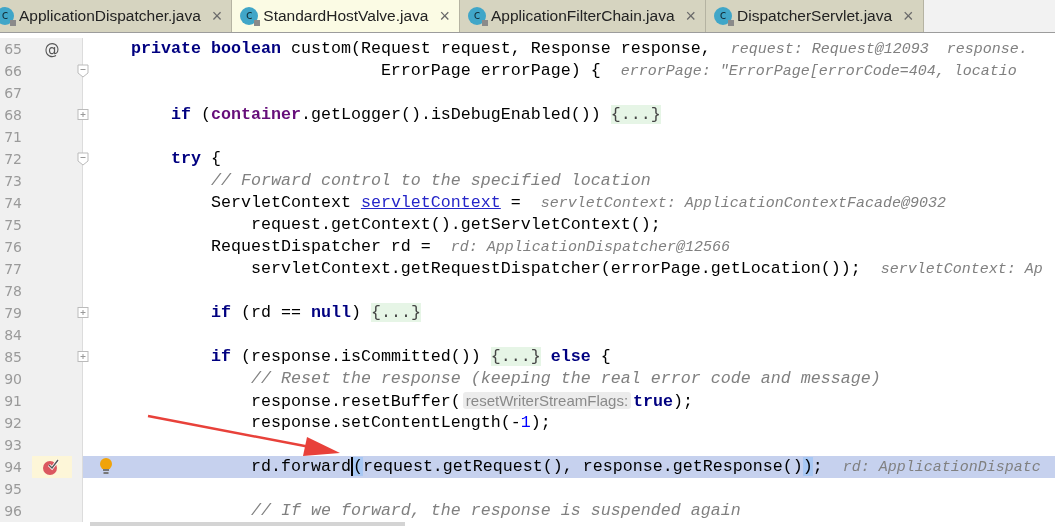 Image resolution: width=1055 pixels, height=526 pixels. I want to click on number-literal: 1, so click(525, 422).